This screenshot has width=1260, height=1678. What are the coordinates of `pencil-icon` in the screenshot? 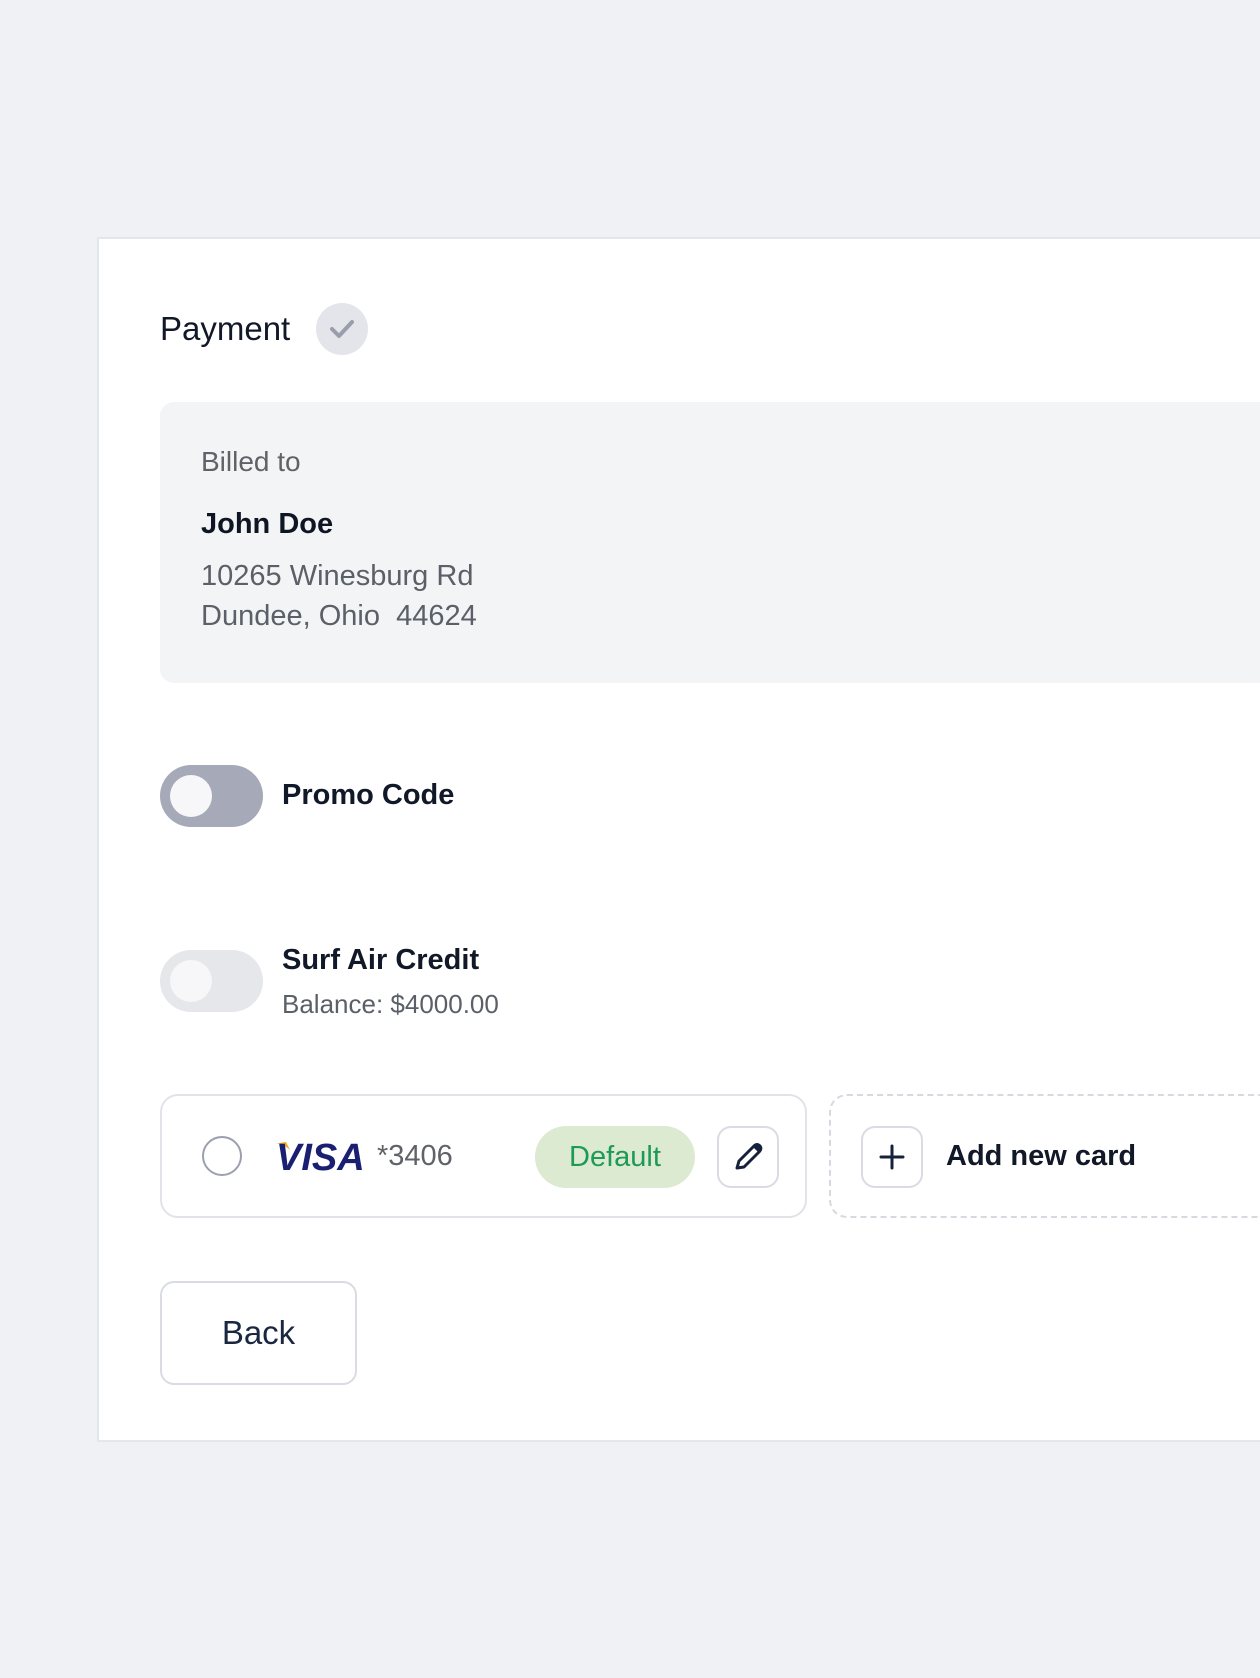 It's located at (749, 1156).